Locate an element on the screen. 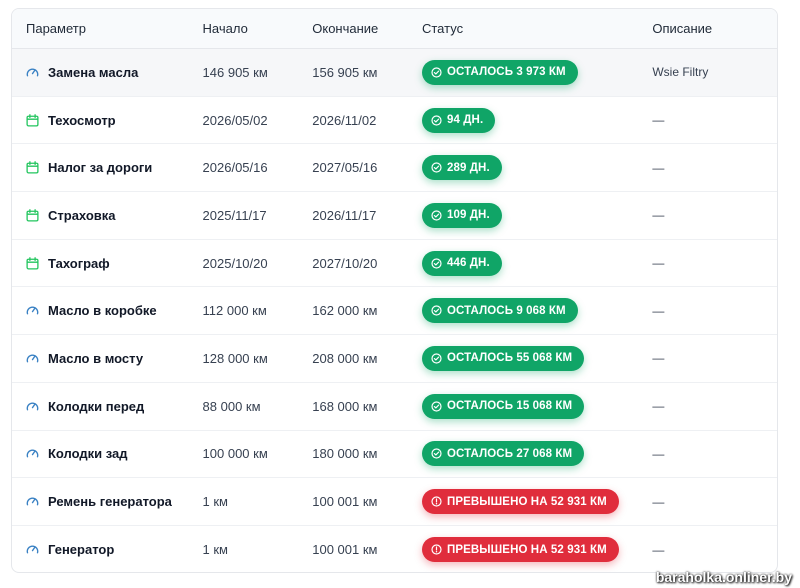 This screenshot has width=800, height=588. cell-end: 2027/05/16 is located at coordinates (345, 168).